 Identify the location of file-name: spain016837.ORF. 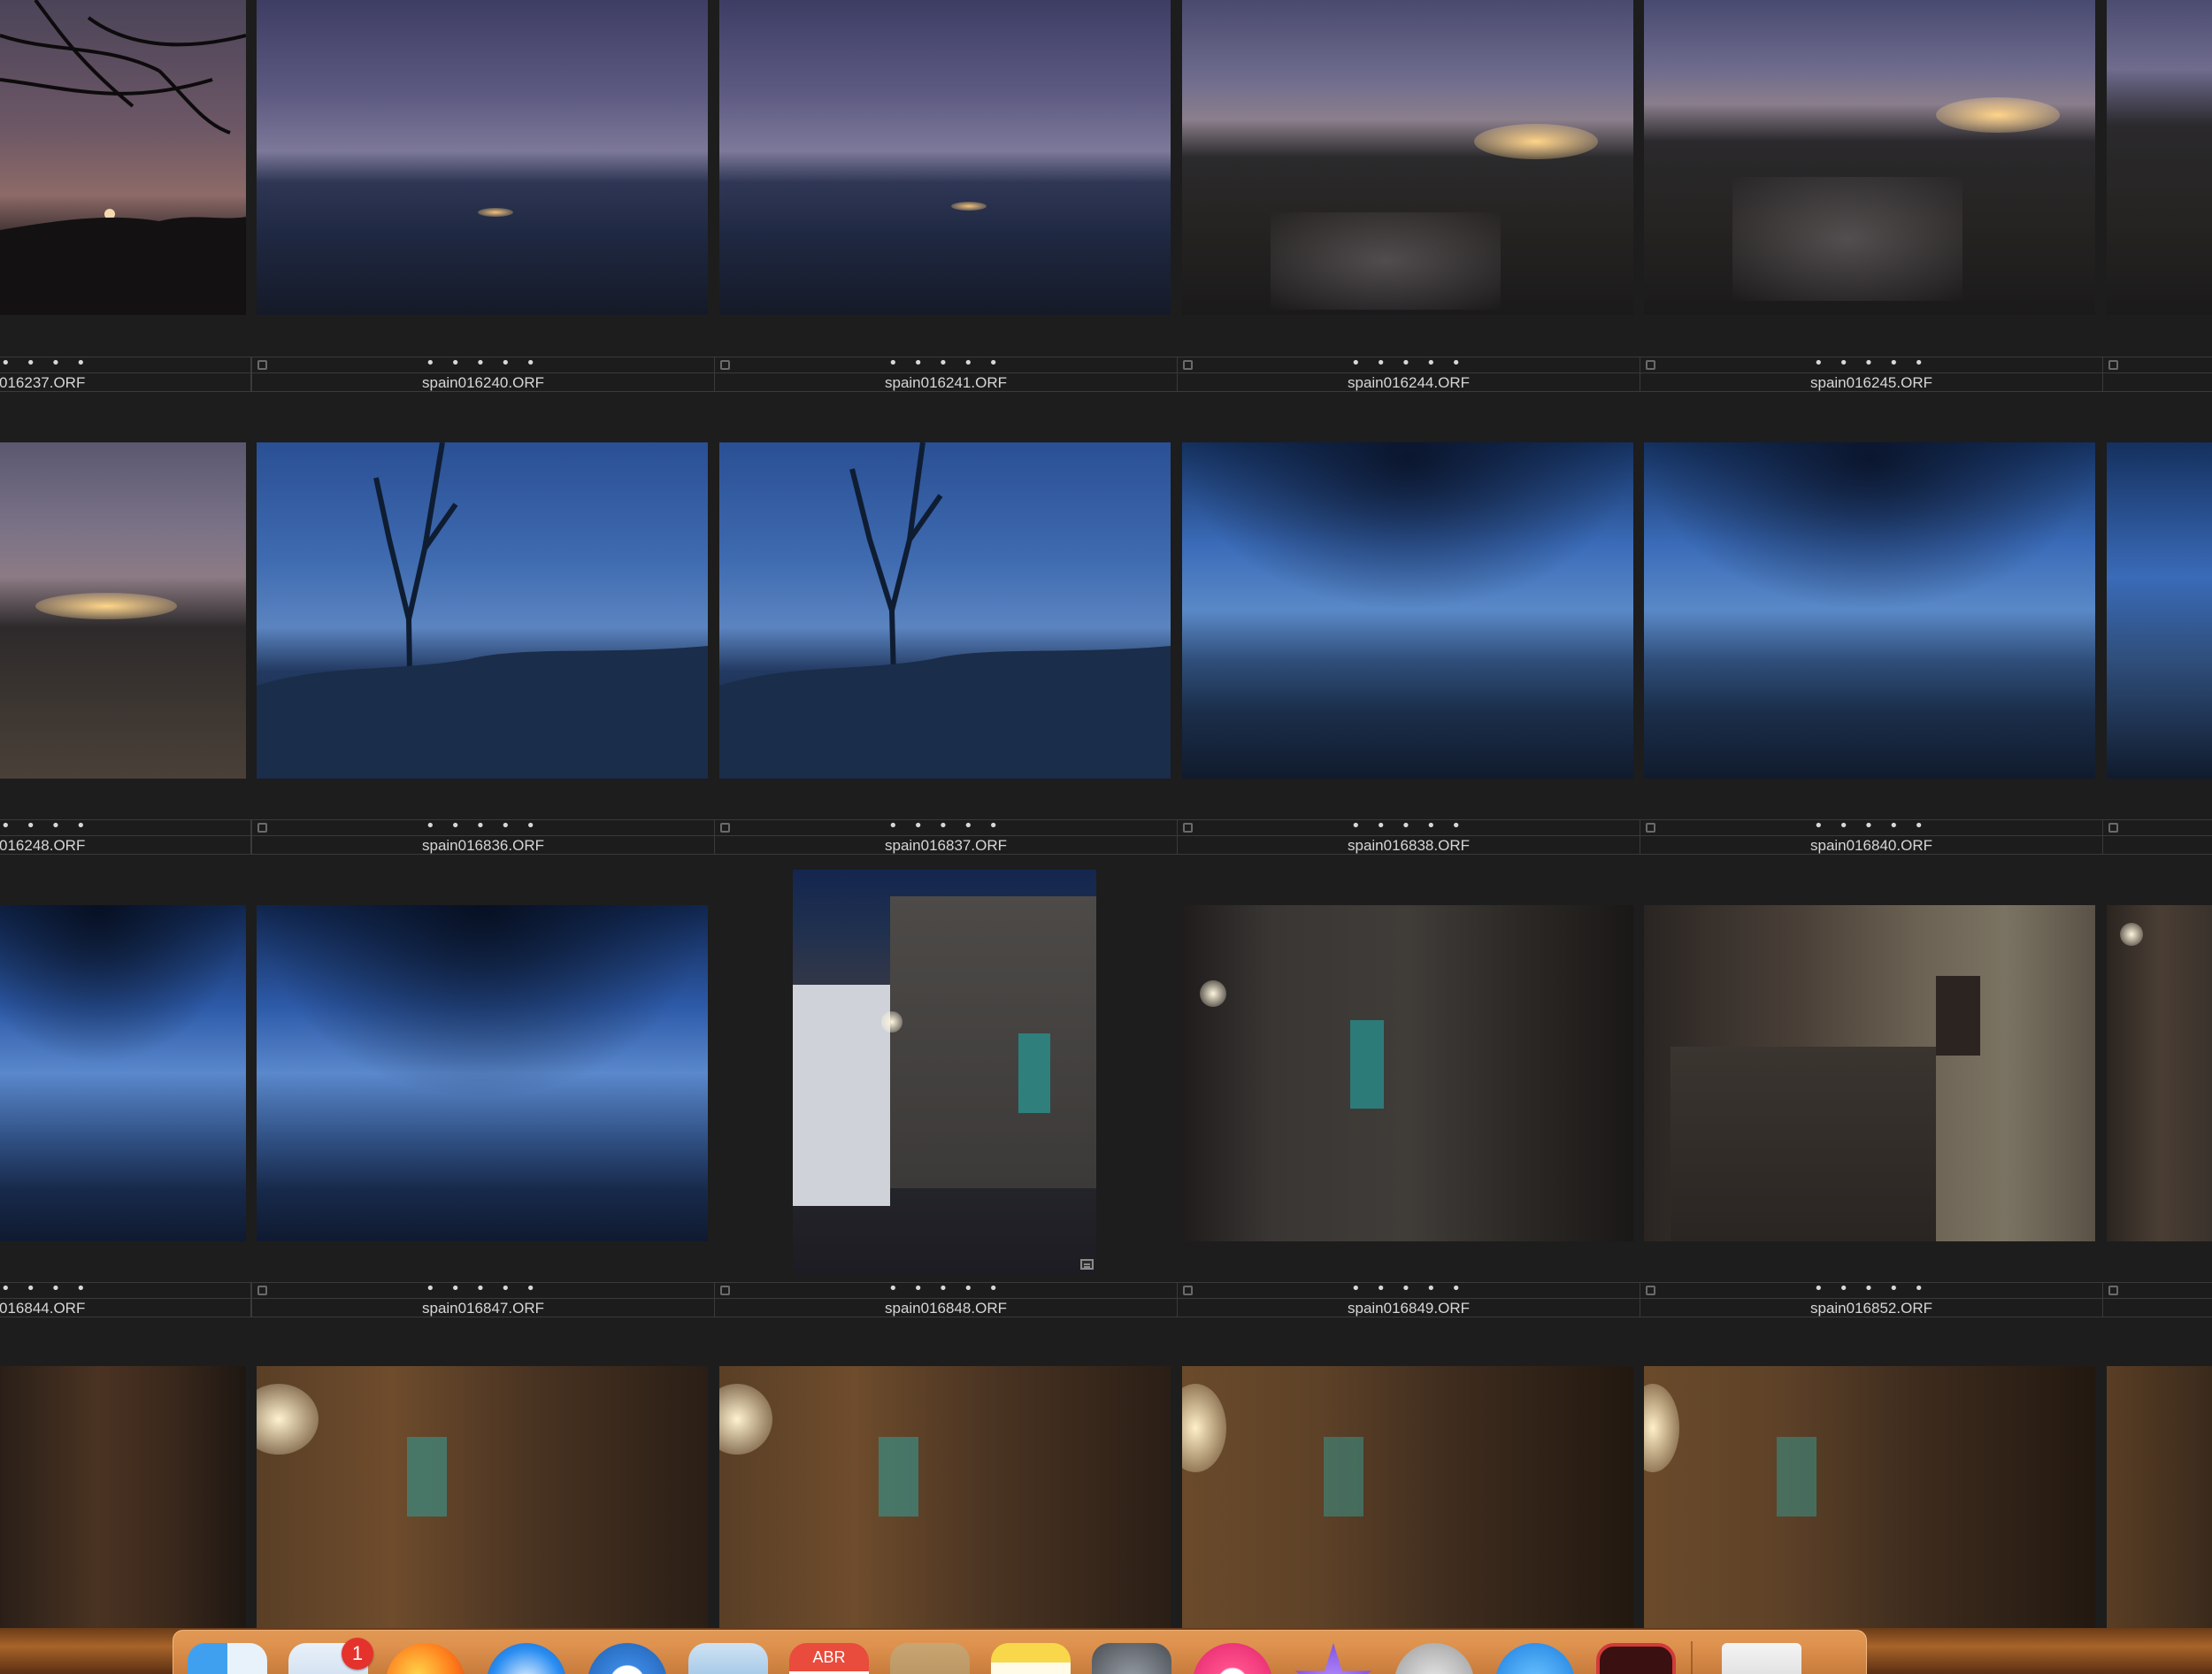
(946, 845).